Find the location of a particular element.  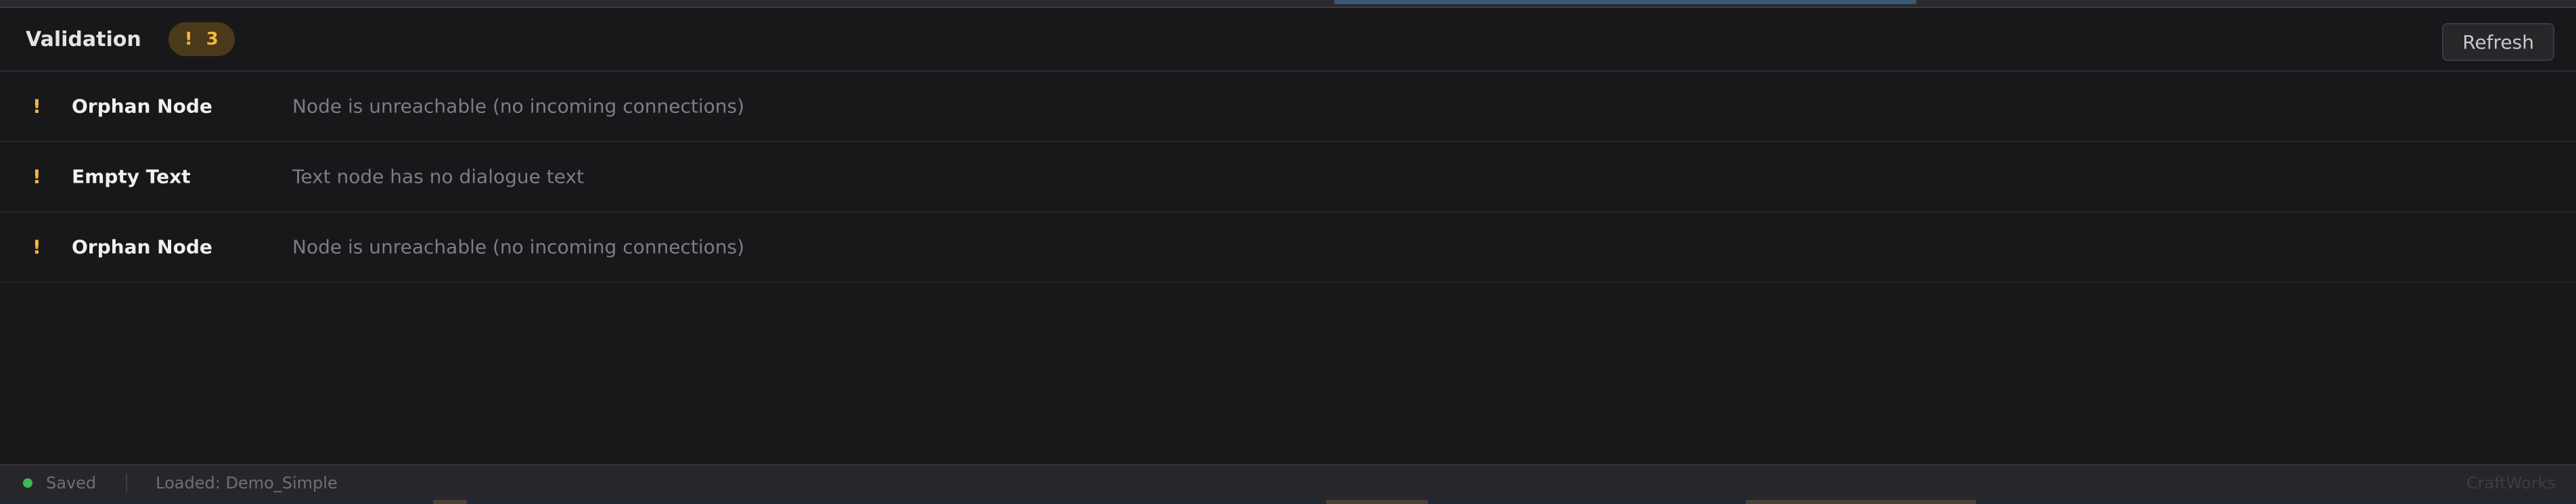

issue-description: Text node has no dialogue text is located at coordinates (438, 177).